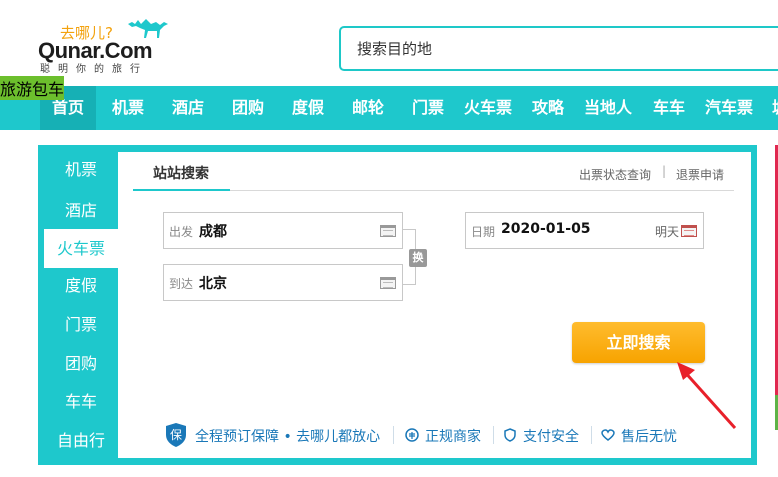 Image resolution: width=778 pixels, height=477 pixels. Describe the element at coordinates (188, 108) in the screenshot. I see `nav-item-hotels: 酒店` at that location.